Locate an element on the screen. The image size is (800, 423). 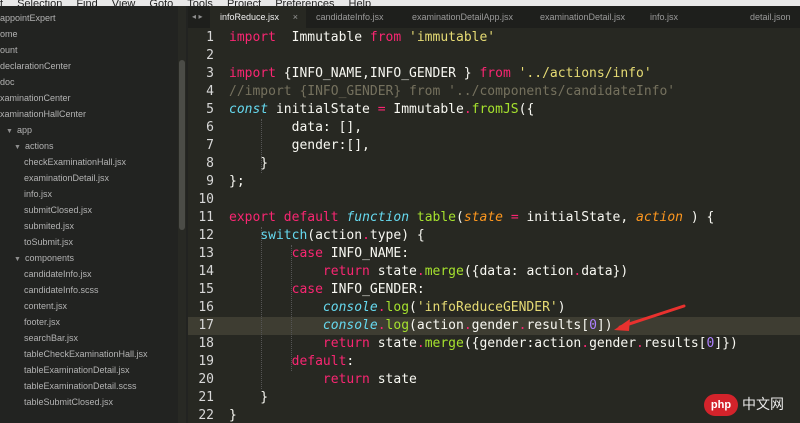
tab-3: examinationDetailApp.jsx is located at coordinates (466, 17).